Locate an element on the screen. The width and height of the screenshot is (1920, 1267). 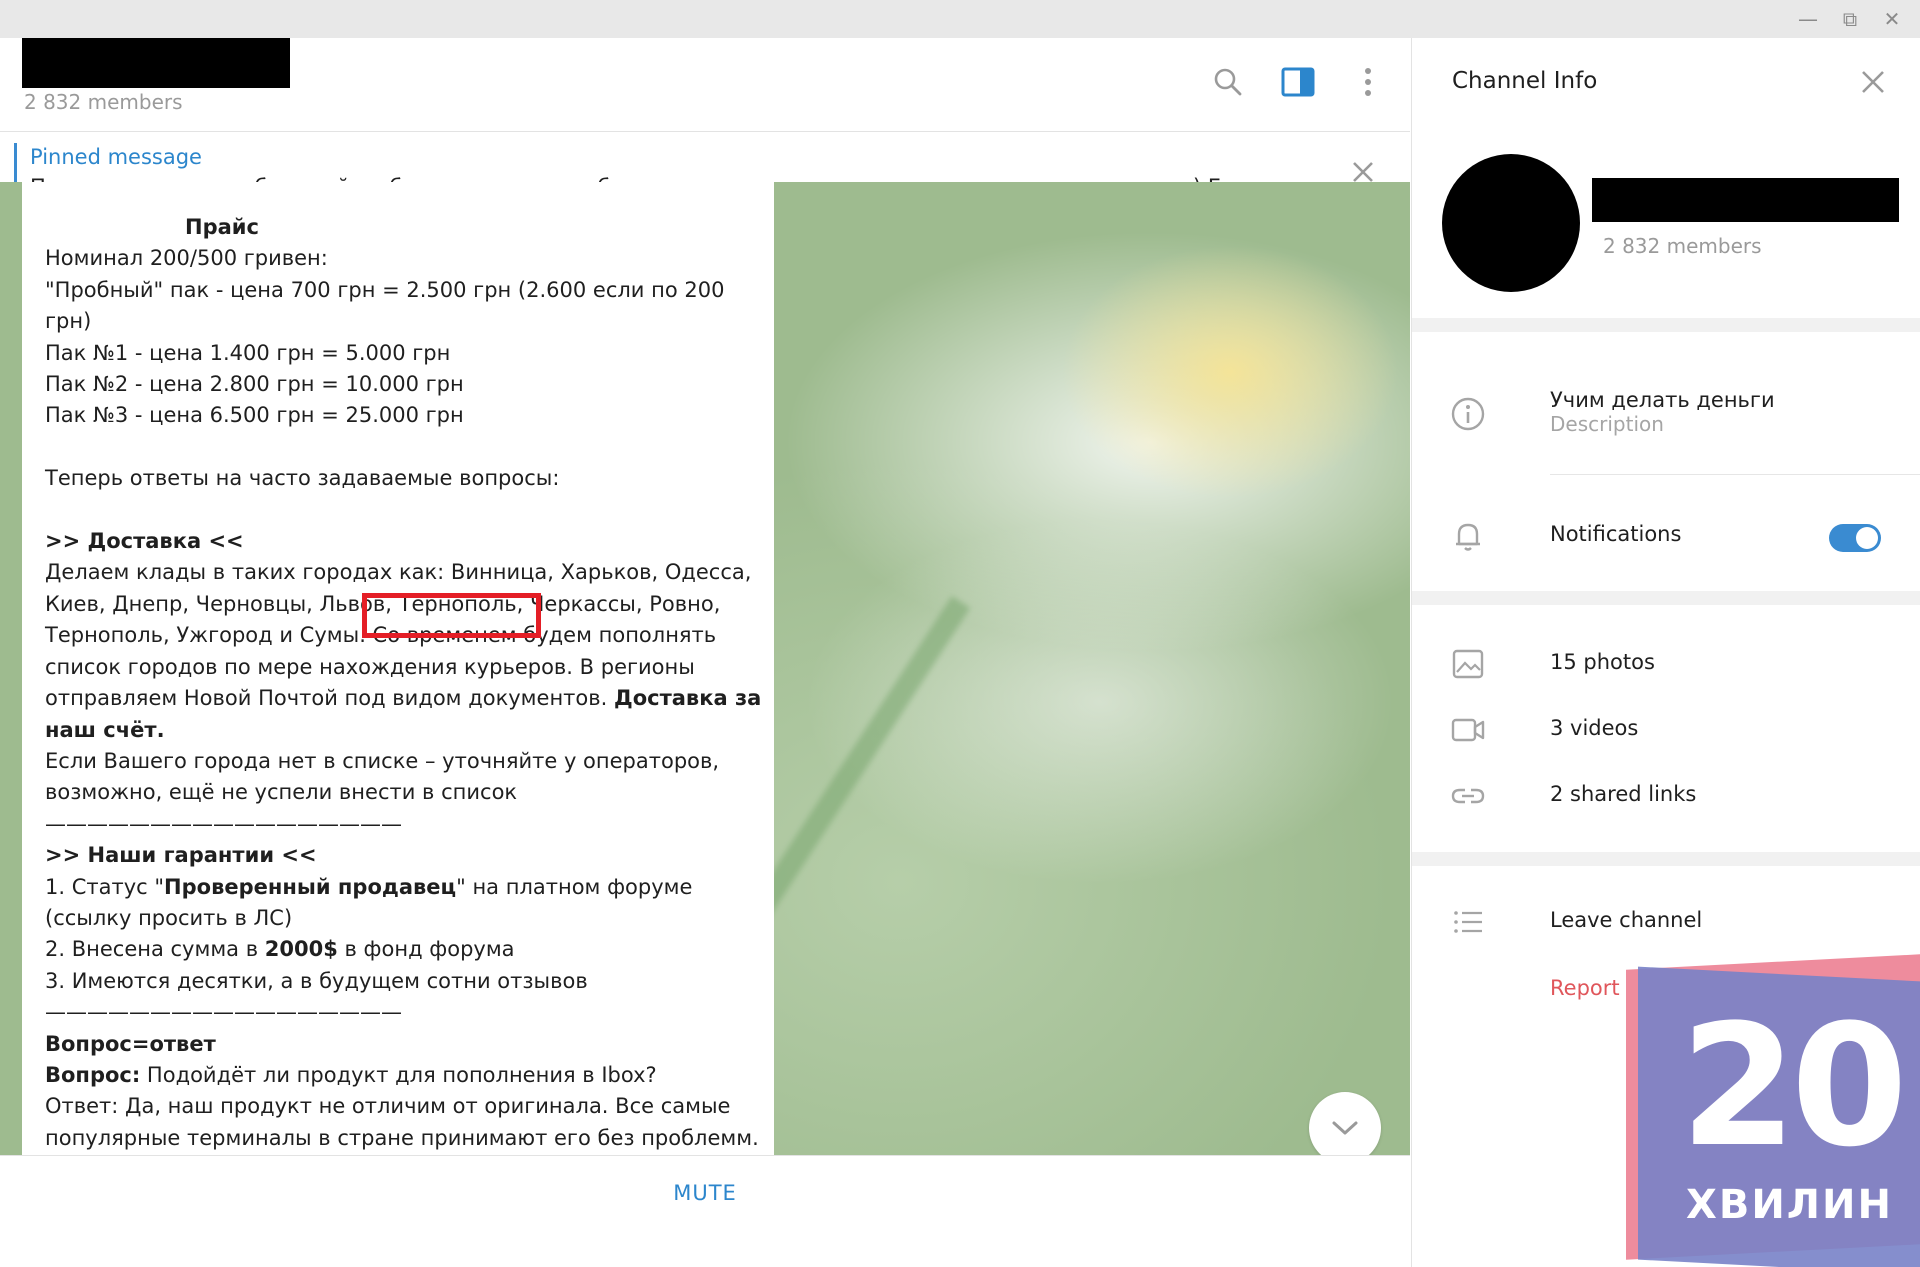
guarantee-2: 2. Внесена сумма в 2000$ в фонд форума is located at coordinates (405, 949).